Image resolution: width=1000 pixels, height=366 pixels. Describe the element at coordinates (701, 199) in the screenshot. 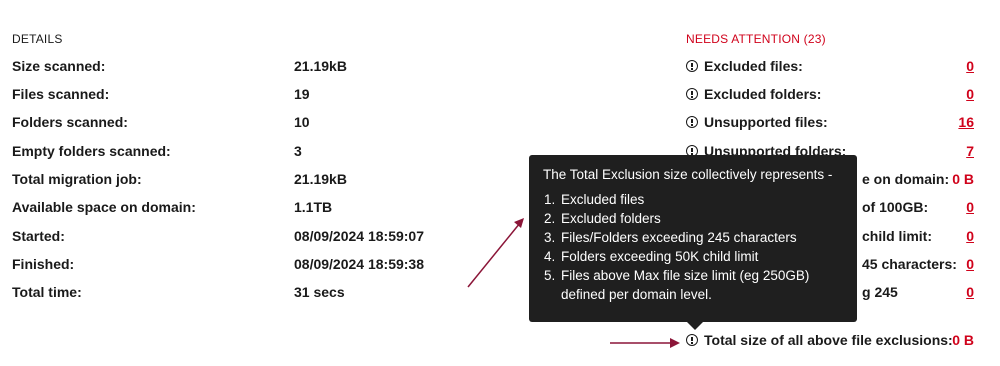

I see `tooltip-item: Excluded files` at that location.